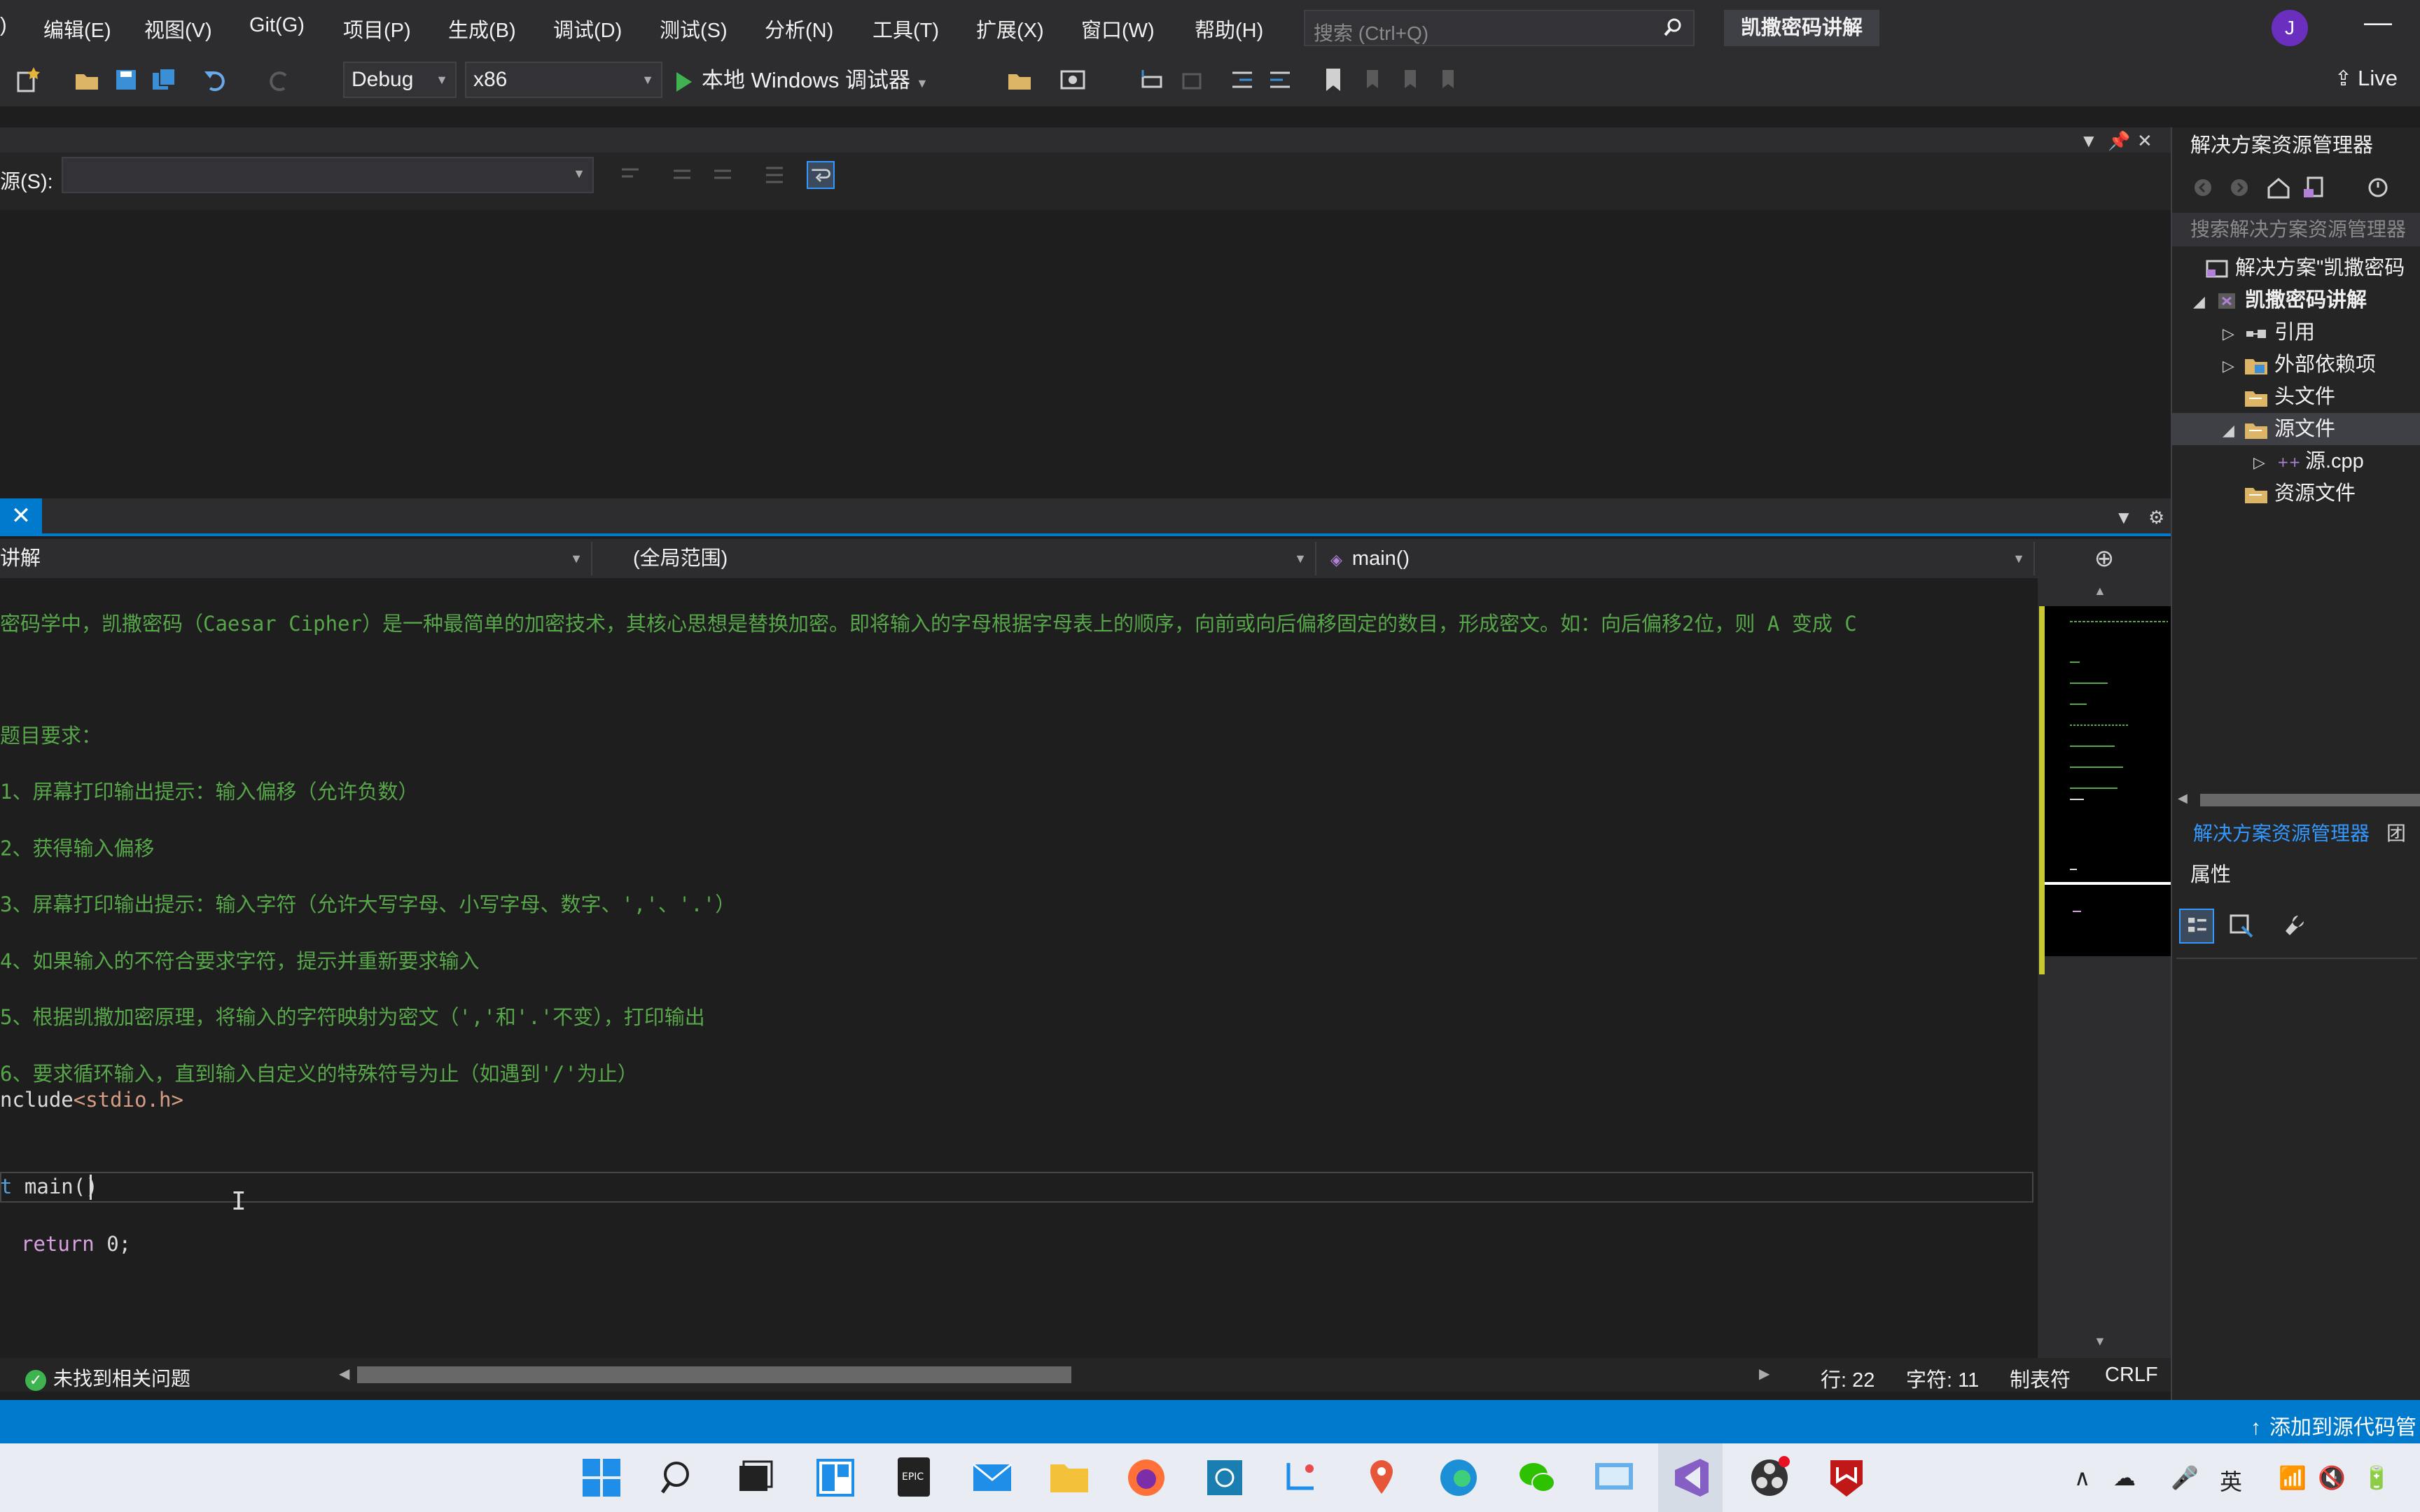  Describe the element at coordinates (2203, 302) in the screenshot. I see `tree-expander: ◢` at that location.